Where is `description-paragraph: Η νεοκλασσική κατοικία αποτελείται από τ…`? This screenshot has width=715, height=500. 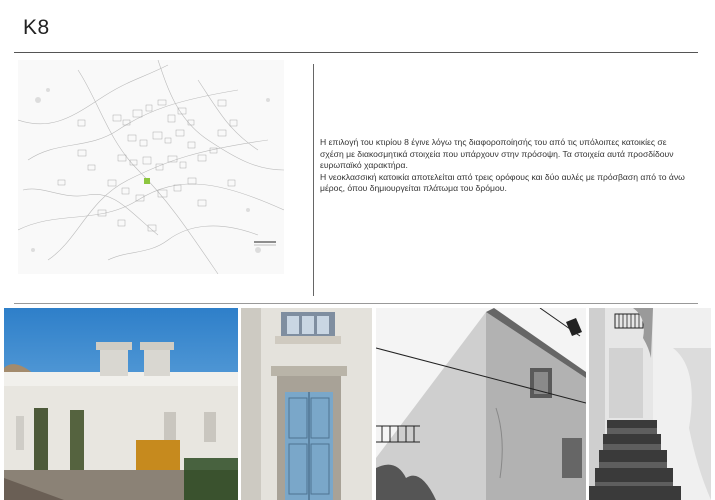 description-paragraph: Η νεοκλασσική κατοικία αποτελείται από τ… is located at coordinates (502, 182).